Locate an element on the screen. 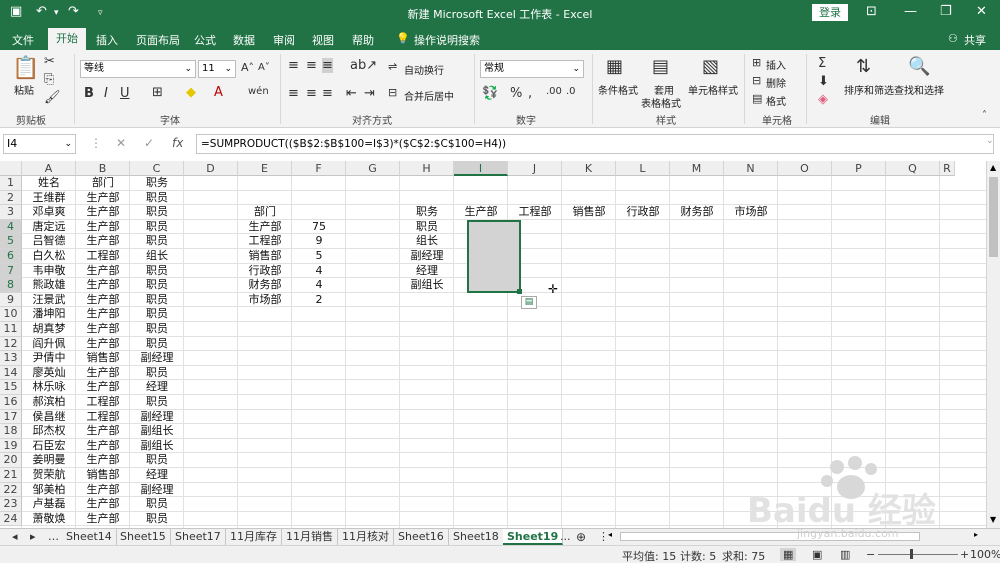  cell-matrix-title: 经理 is located at coordinates (427, 271).